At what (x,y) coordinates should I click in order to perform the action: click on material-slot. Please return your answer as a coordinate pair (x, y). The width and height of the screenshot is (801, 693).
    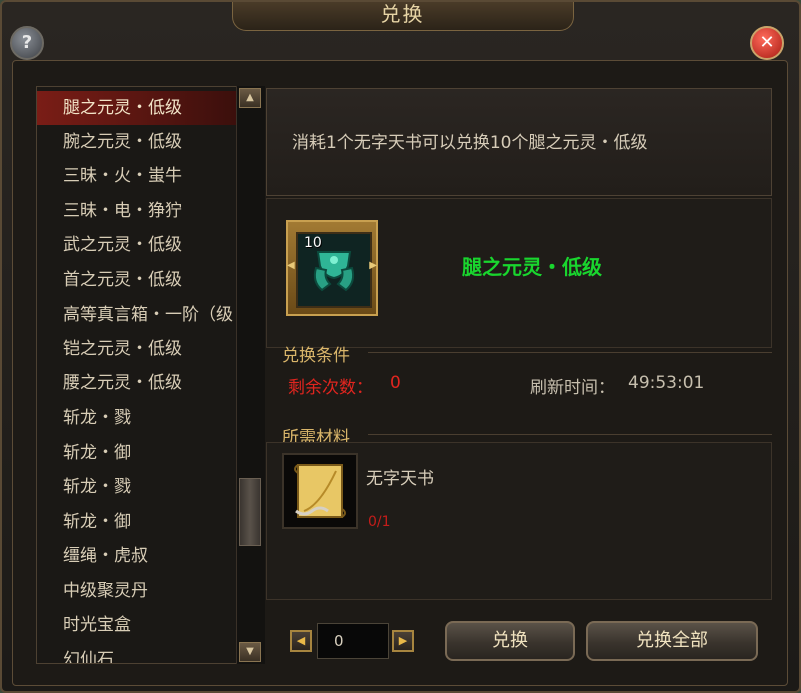
    Looking at the image, I should click on (320, 491).